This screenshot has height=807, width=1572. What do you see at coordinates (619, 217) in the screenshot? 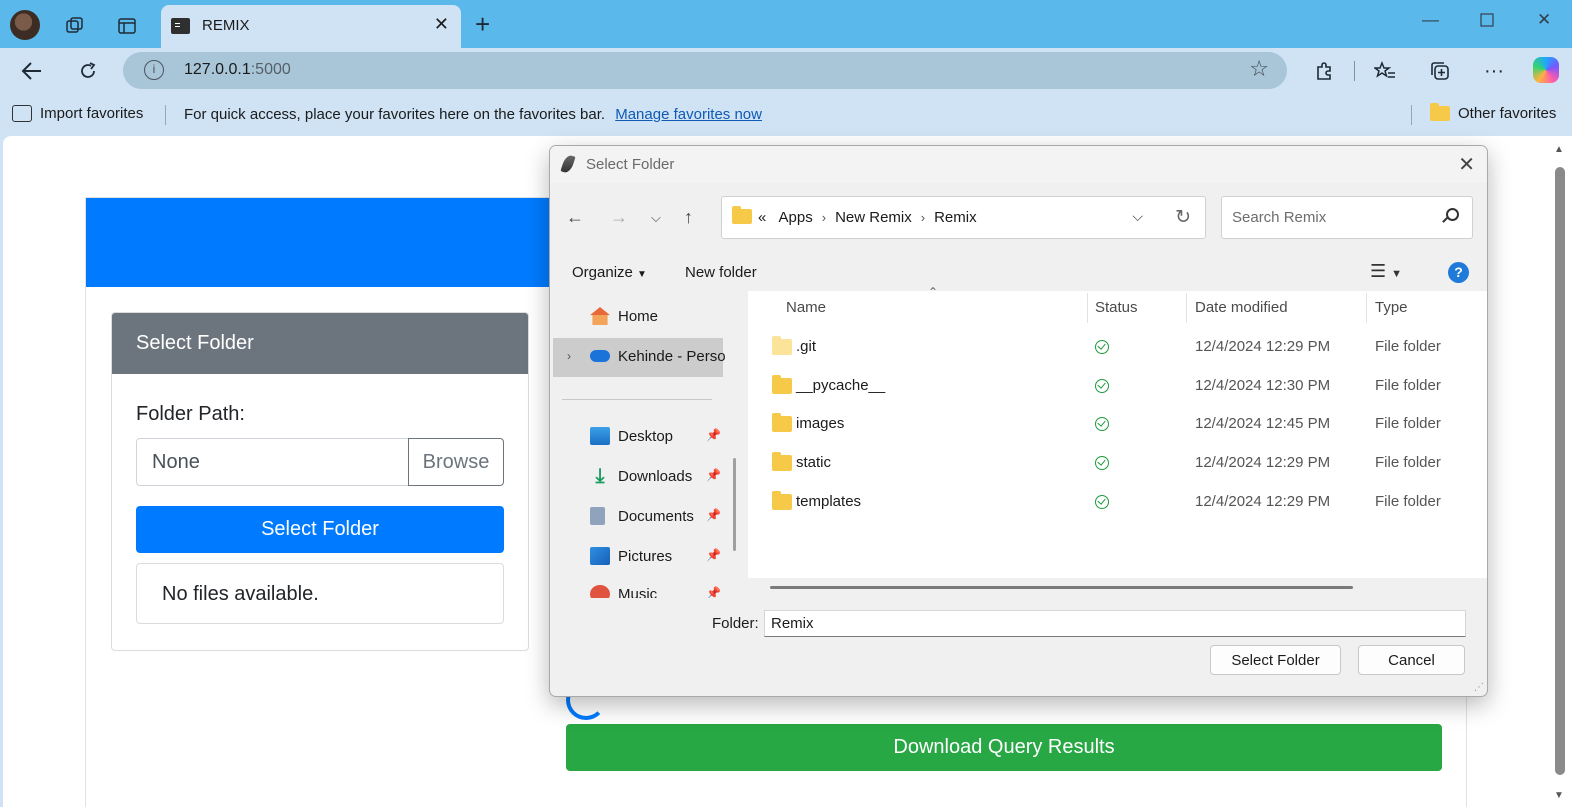
I see `forward-arrow-icon: →` at bounding box center [619, 217].